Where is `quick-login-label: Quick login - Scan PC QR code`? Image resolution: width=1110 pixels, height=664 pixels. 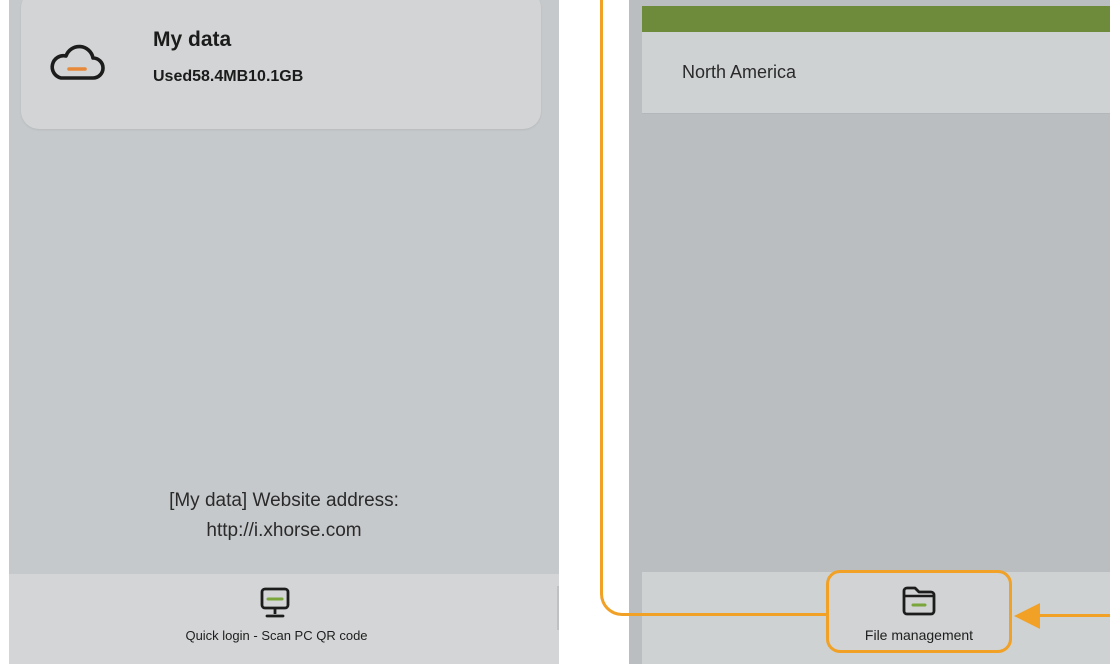 quick-login-label: Quick login - Scan PC QR code is located at coordinates (276, 635).